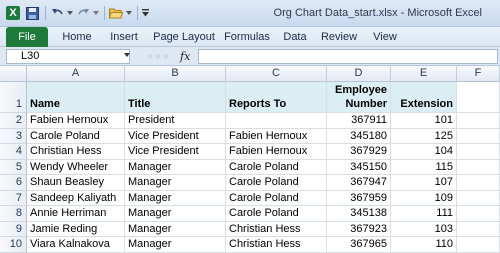  What do you see at coordinates (76, 97) in the screenshot?
I see `header-cell-name: Name` at bounding box center [76, 97].